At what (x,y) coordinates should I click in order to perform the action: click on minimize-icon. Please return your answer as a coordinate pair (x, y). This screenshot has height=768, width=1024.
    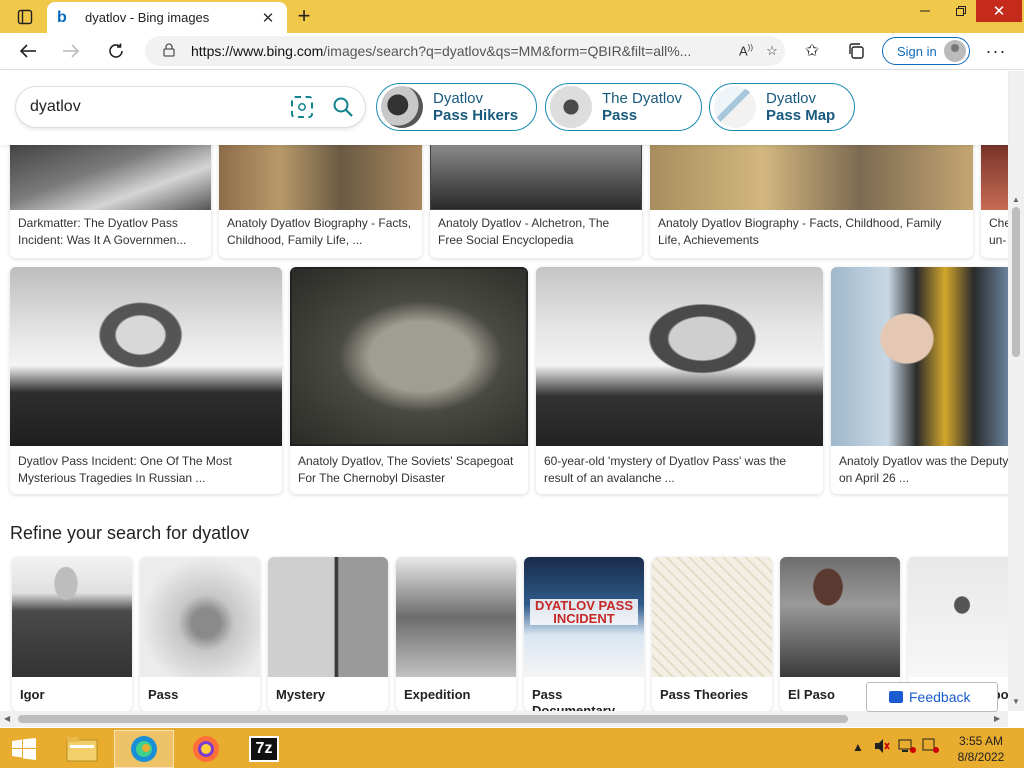
    Looking at the image, I should click on (925, 11).